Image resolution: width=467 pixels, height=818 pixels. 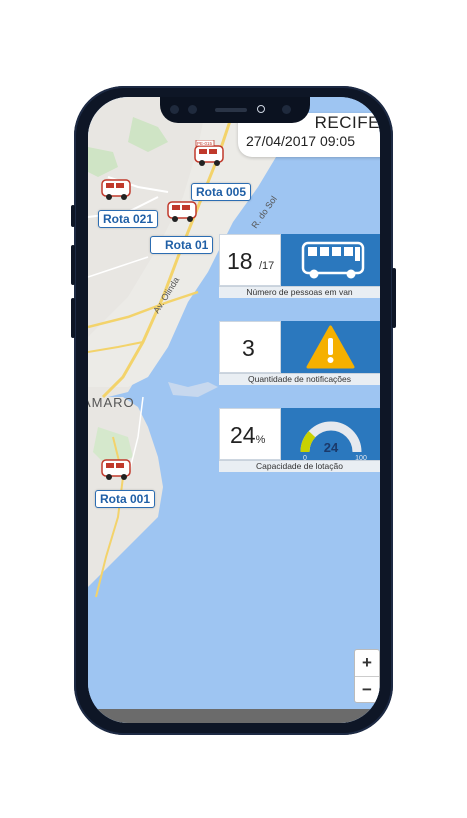 I want to click on van-plate-label: PE-015, so click(x=205, y=143).